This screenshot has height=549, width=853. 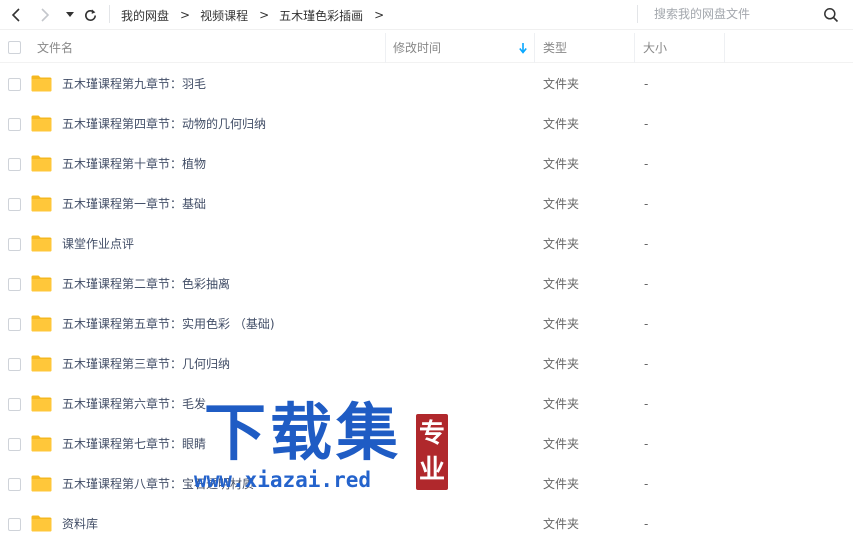 What do you see at coordinates (16, 15) in the screenshot?
I see `chevron-left-icon` at bounding box center [16, 15].